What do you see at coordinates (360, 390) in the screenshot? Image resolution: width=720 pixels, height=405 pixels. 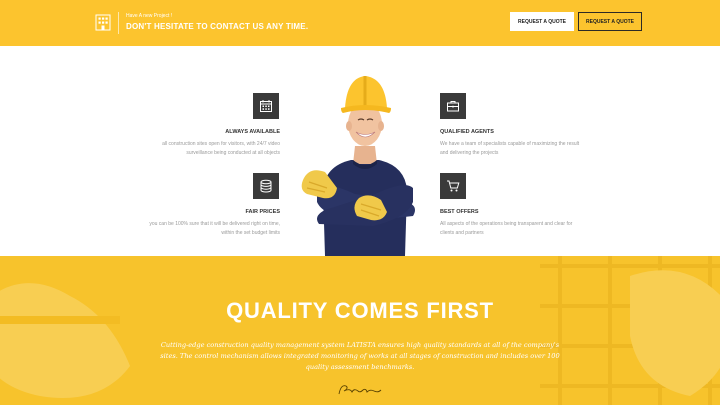 I see `signature-image` at bounding box center [360, 390].